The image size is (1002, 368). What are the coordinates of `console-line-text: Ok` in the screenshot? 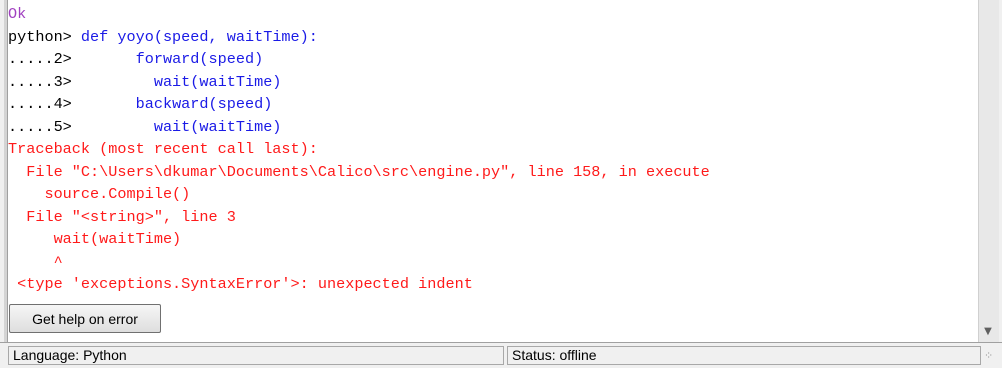 It's located at (17, 14).